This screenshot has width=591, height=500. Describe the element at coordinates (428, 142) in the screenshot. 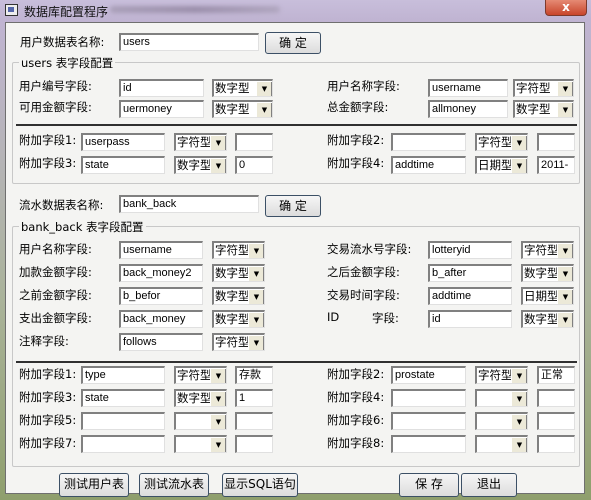

I see `users-extra-2-input` at that location.